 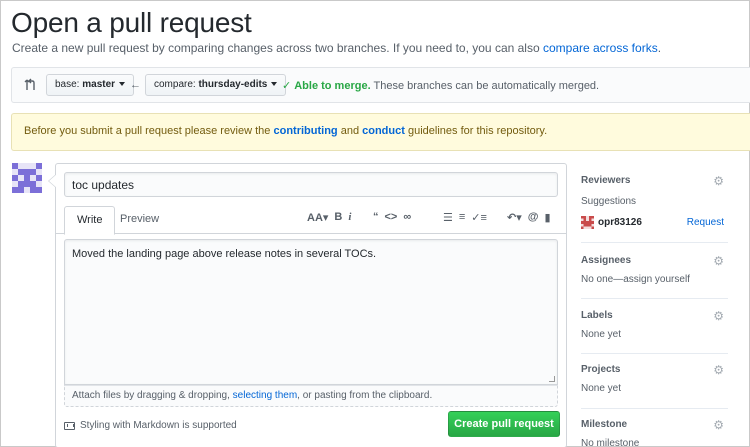 I want to click on labels-heading: Labels, so click(x=597, y=315).